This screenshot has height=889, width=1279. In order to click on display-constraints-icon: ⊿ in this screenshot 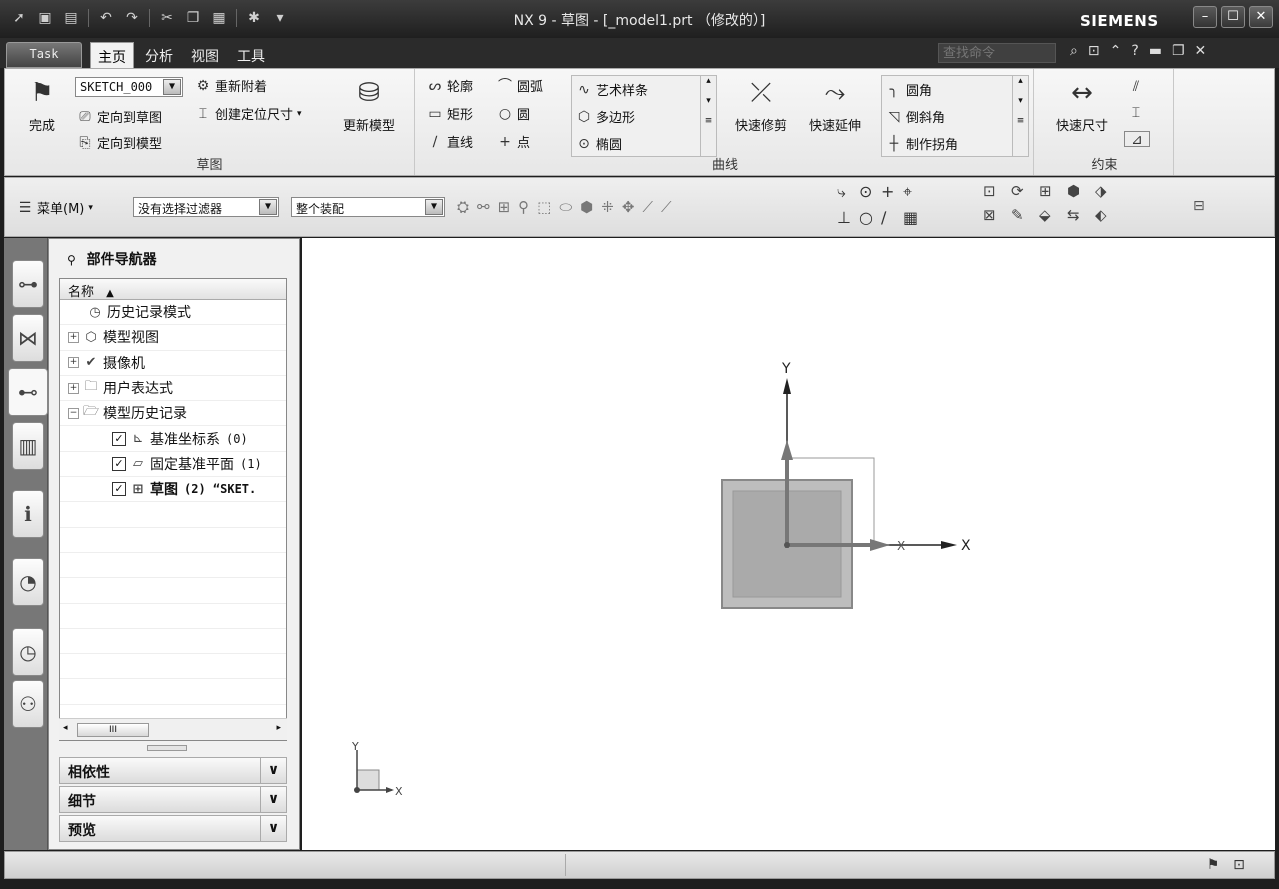, I will do `click(1137, 139)`.